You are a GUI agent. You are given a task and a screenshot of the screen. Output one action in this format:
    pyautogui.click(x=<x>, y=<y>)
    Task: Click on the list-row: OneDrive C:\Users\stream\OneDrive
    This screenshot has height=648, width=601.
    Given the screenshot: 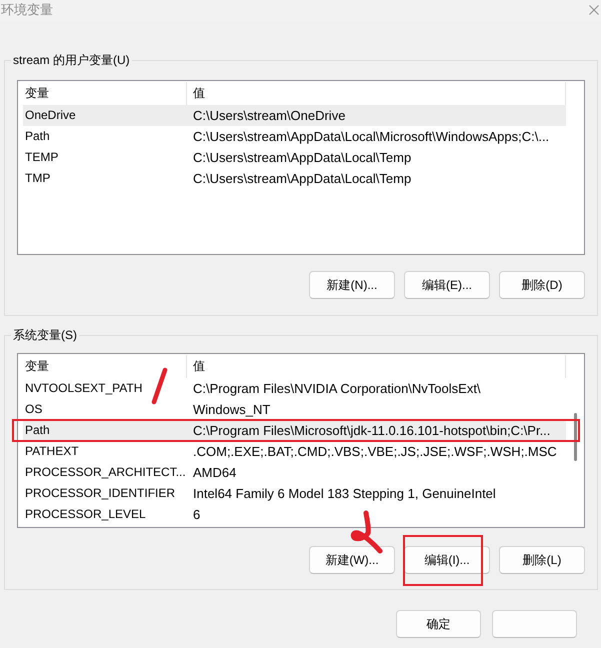 What is the action you would take?
    pyautogui.click(x=294, y=115)
    